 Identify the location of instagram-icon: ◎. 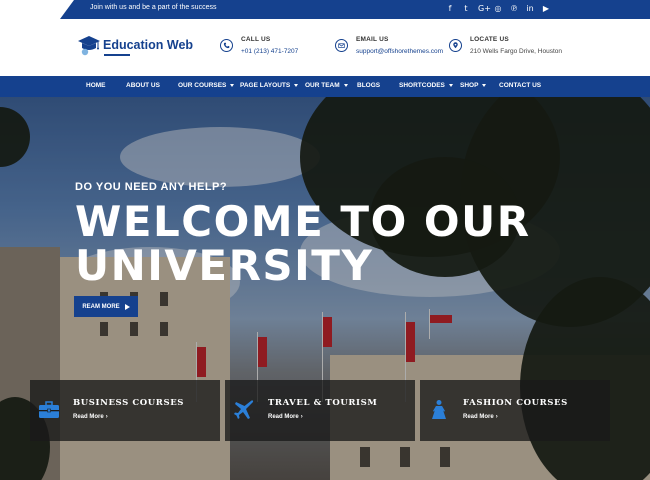
(498, 9).